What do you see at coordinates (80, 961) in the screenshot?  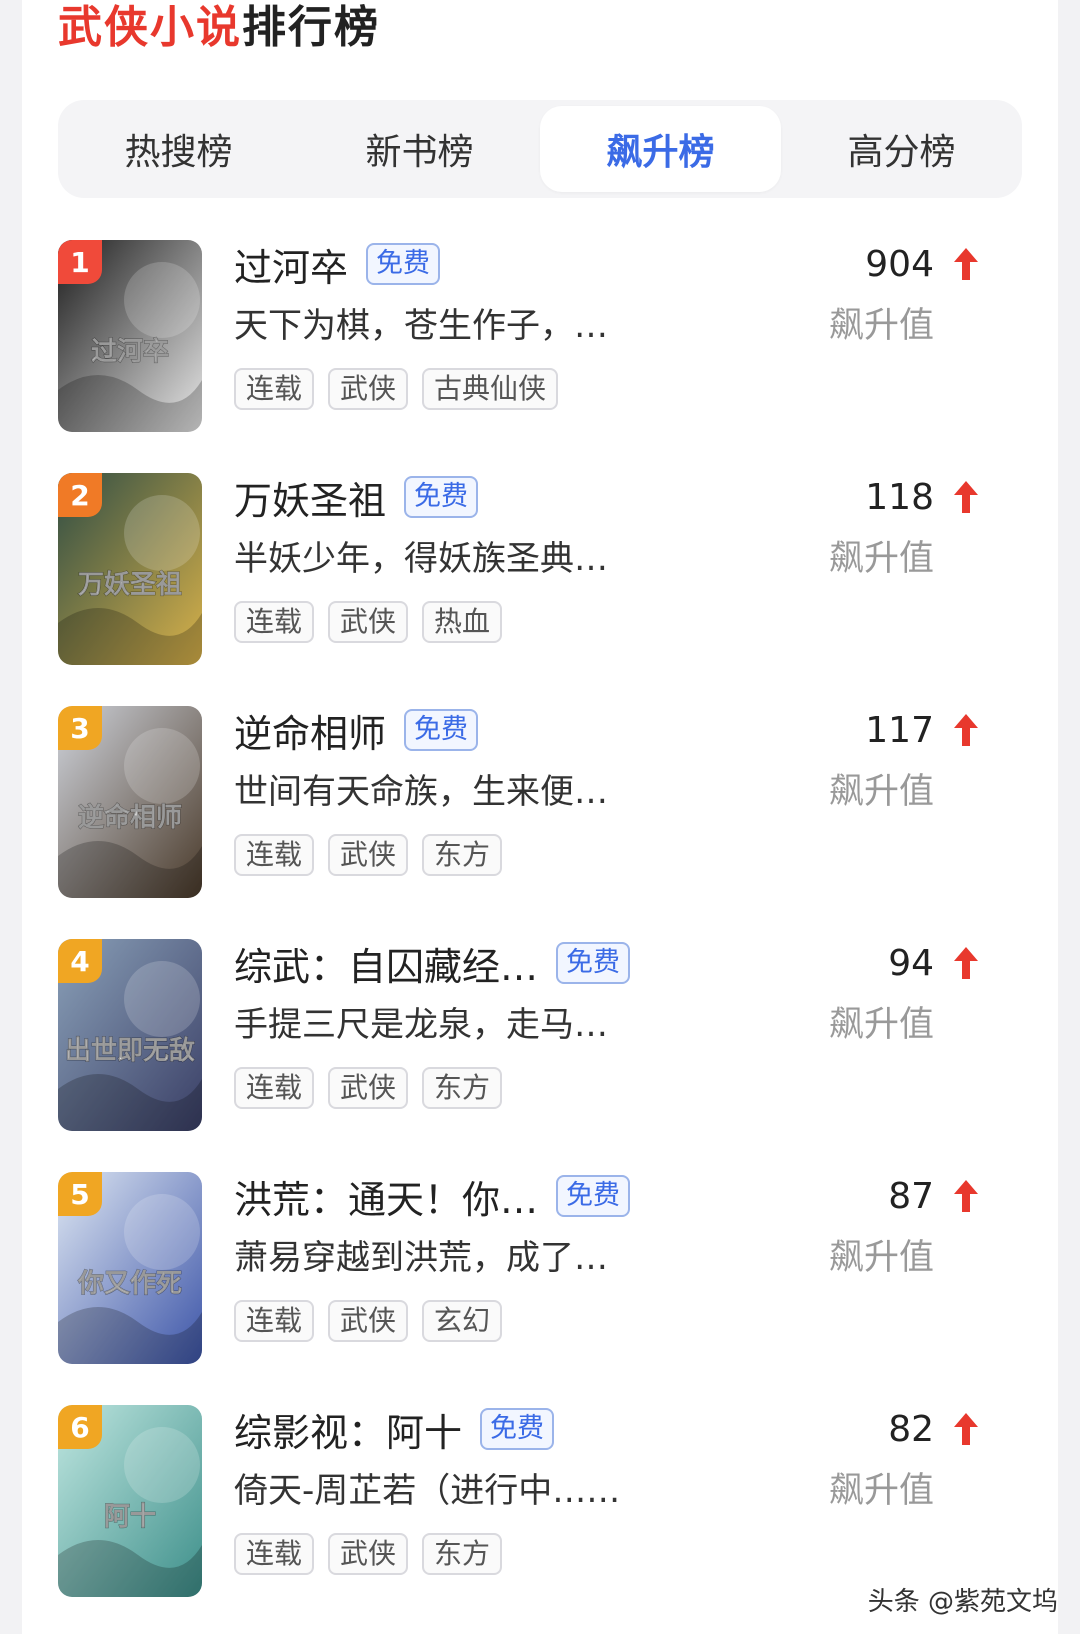 I see `rank-badge: 4` at bounding box center [80, 961].